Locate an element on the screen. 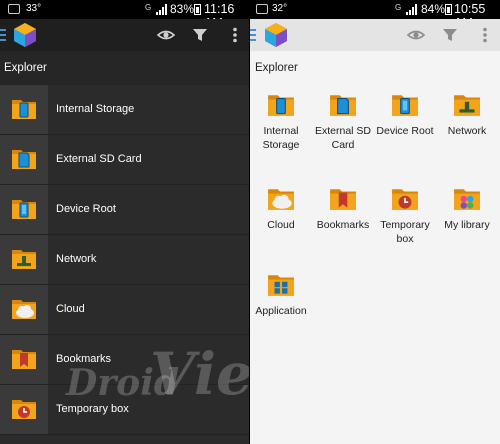  status-bar: 32° G 84% 10:55 AM is located at coordinates (375, 15).